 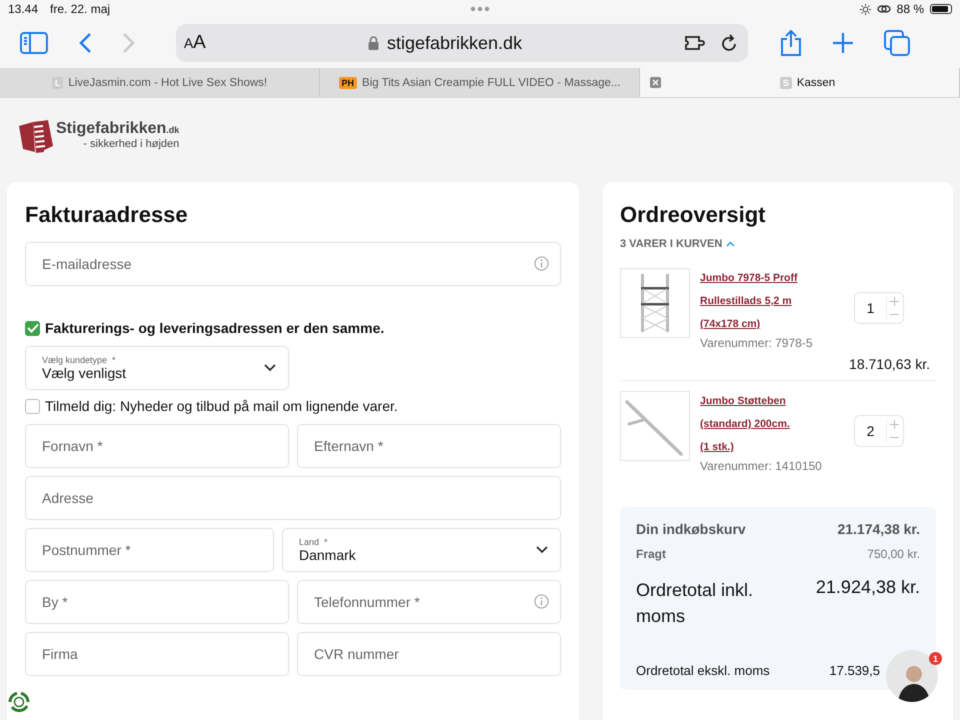 What do you see at coordinates (729, 43) in the screenshot?
I see `reload-icon` at bounding box center [729, 43].